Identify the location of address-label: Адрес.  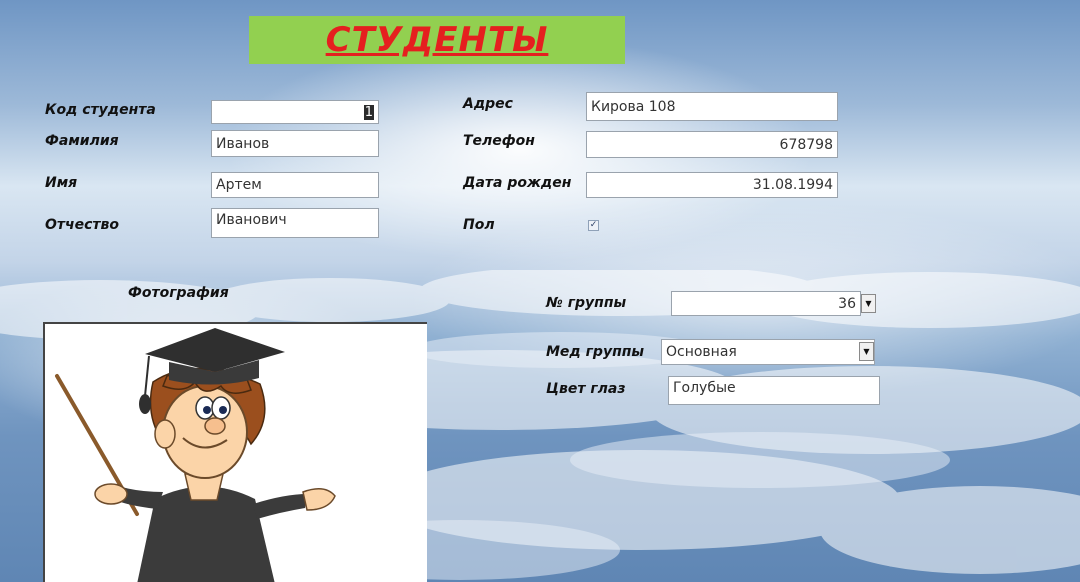
(488, 104).